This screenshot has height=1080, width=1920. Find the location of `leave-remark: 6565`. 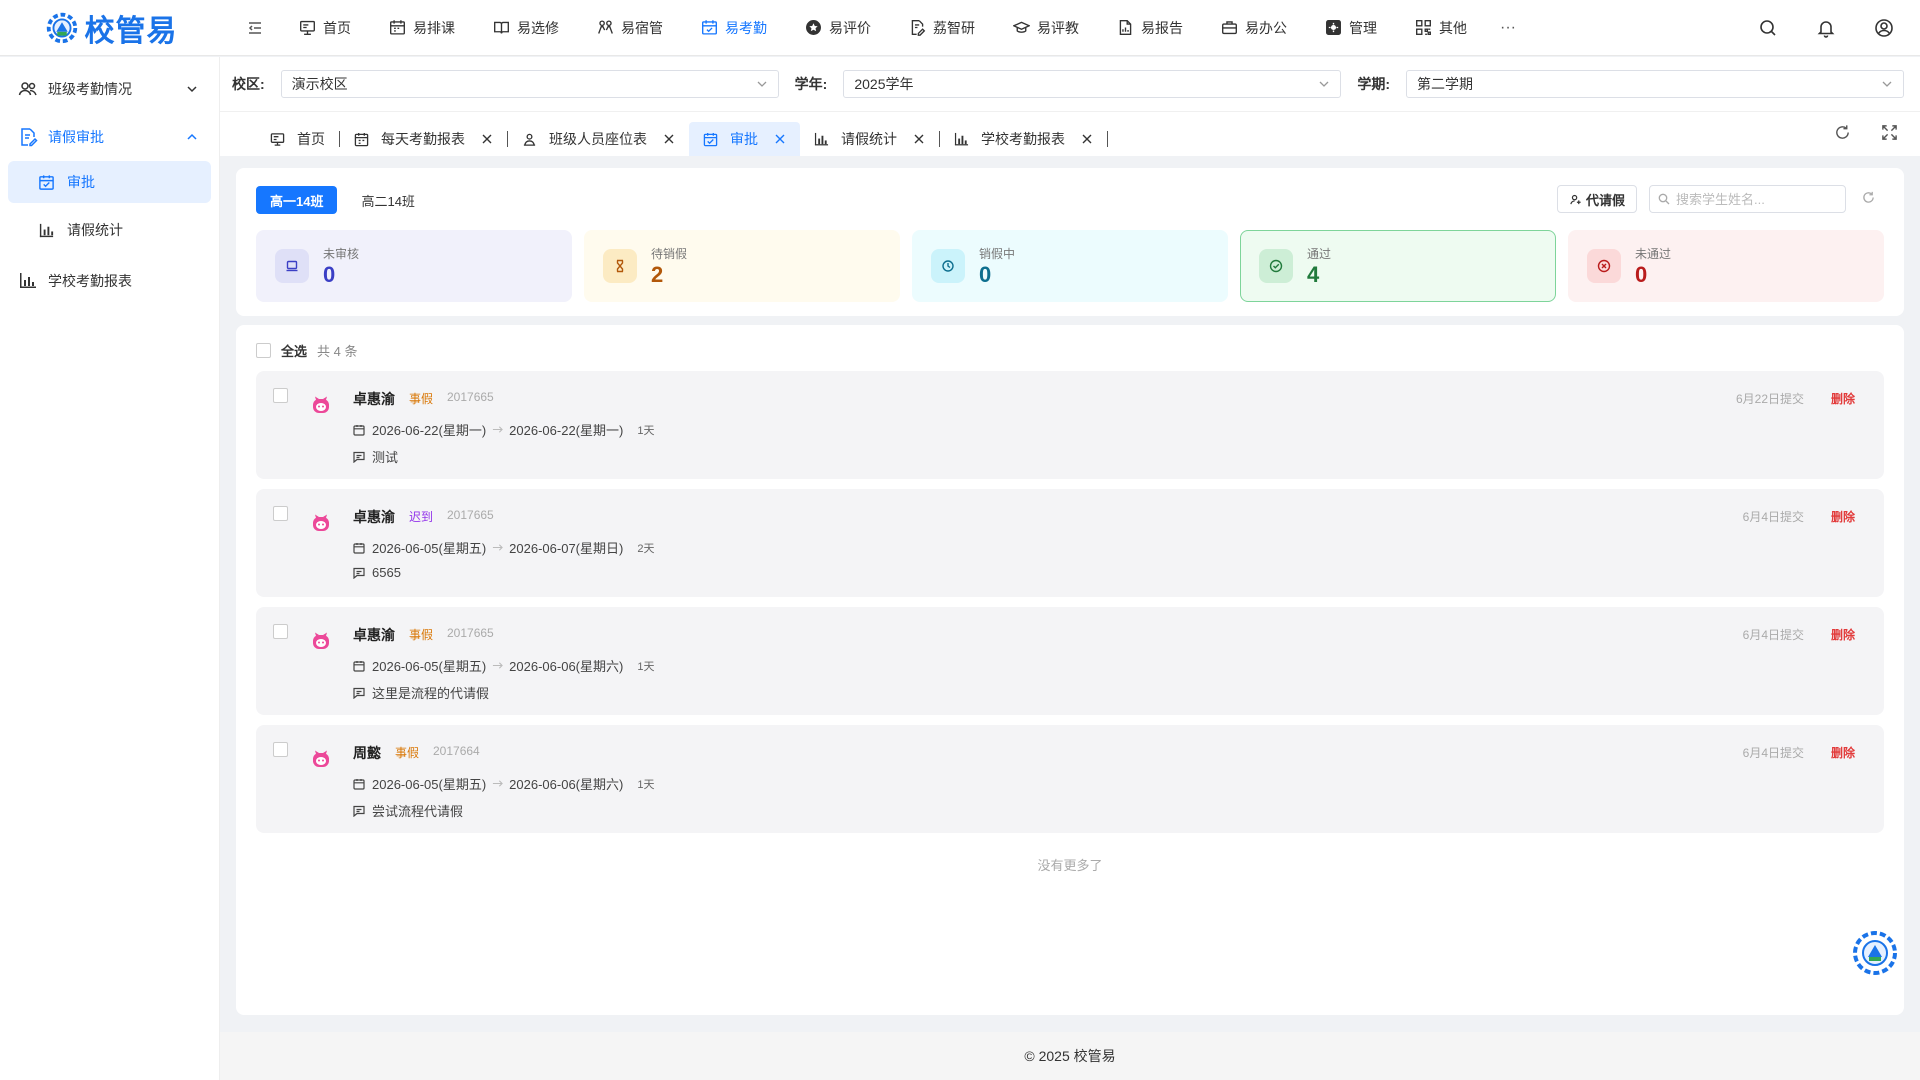

leave-remark: 6565 is located at coordinates (377, 572).